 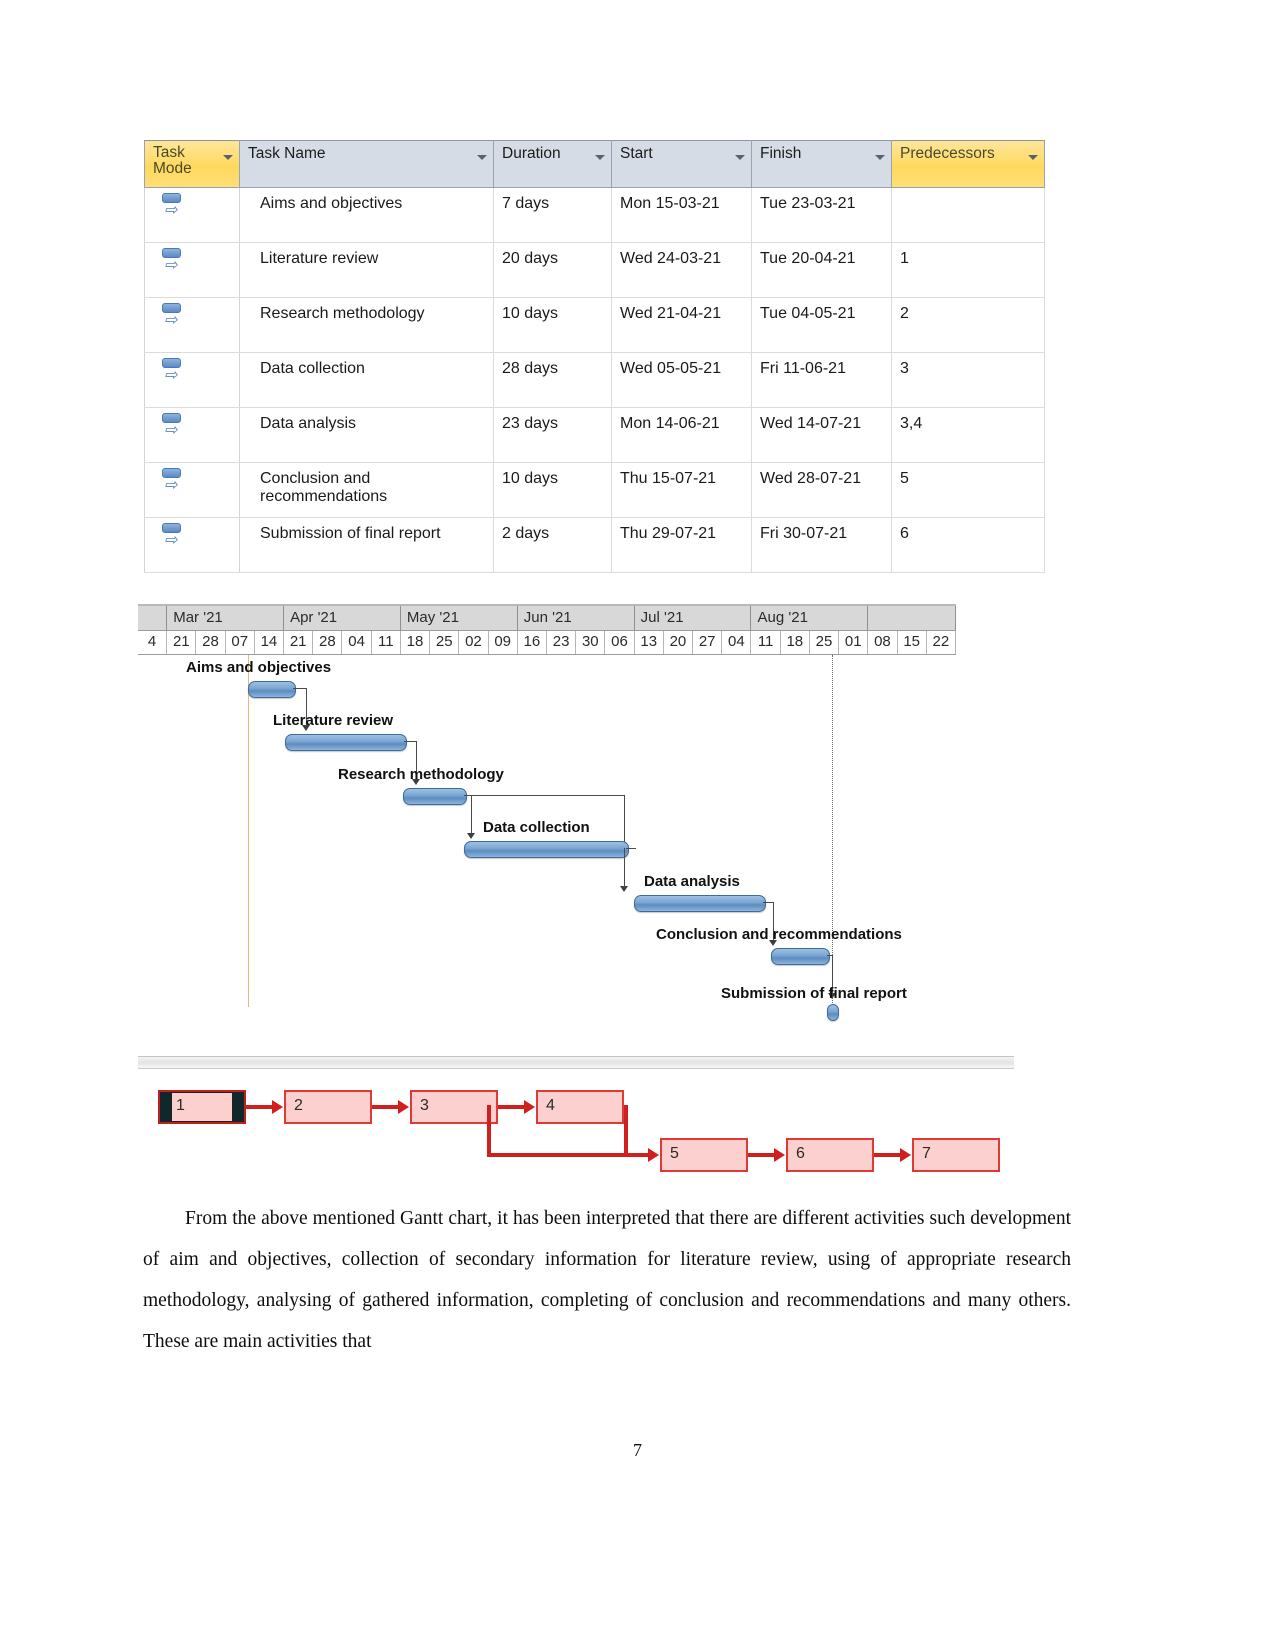 What do you see at coordinates (366, 270) in the screenshot?
I see `task-name-cell: Literature review` at bounding box center [366, 270].